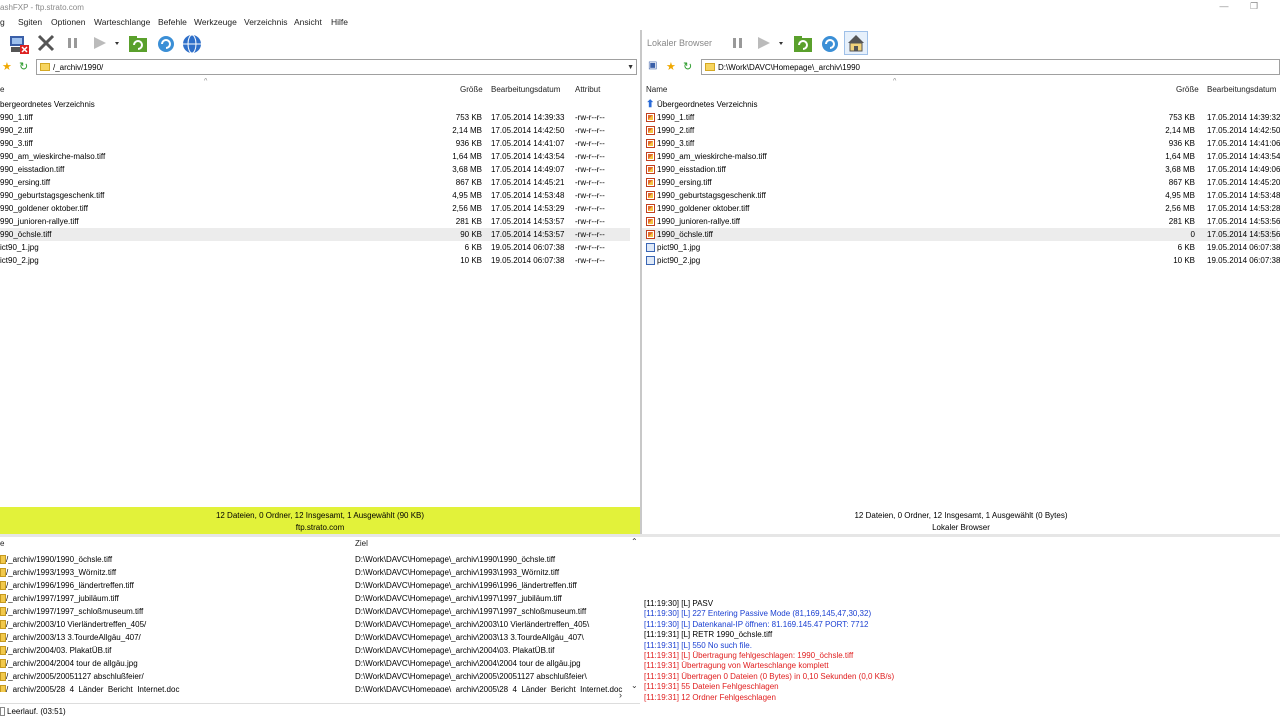 This screenshot has height=720, width=1280. I want to click on refresh-icon, so click(166, 44).